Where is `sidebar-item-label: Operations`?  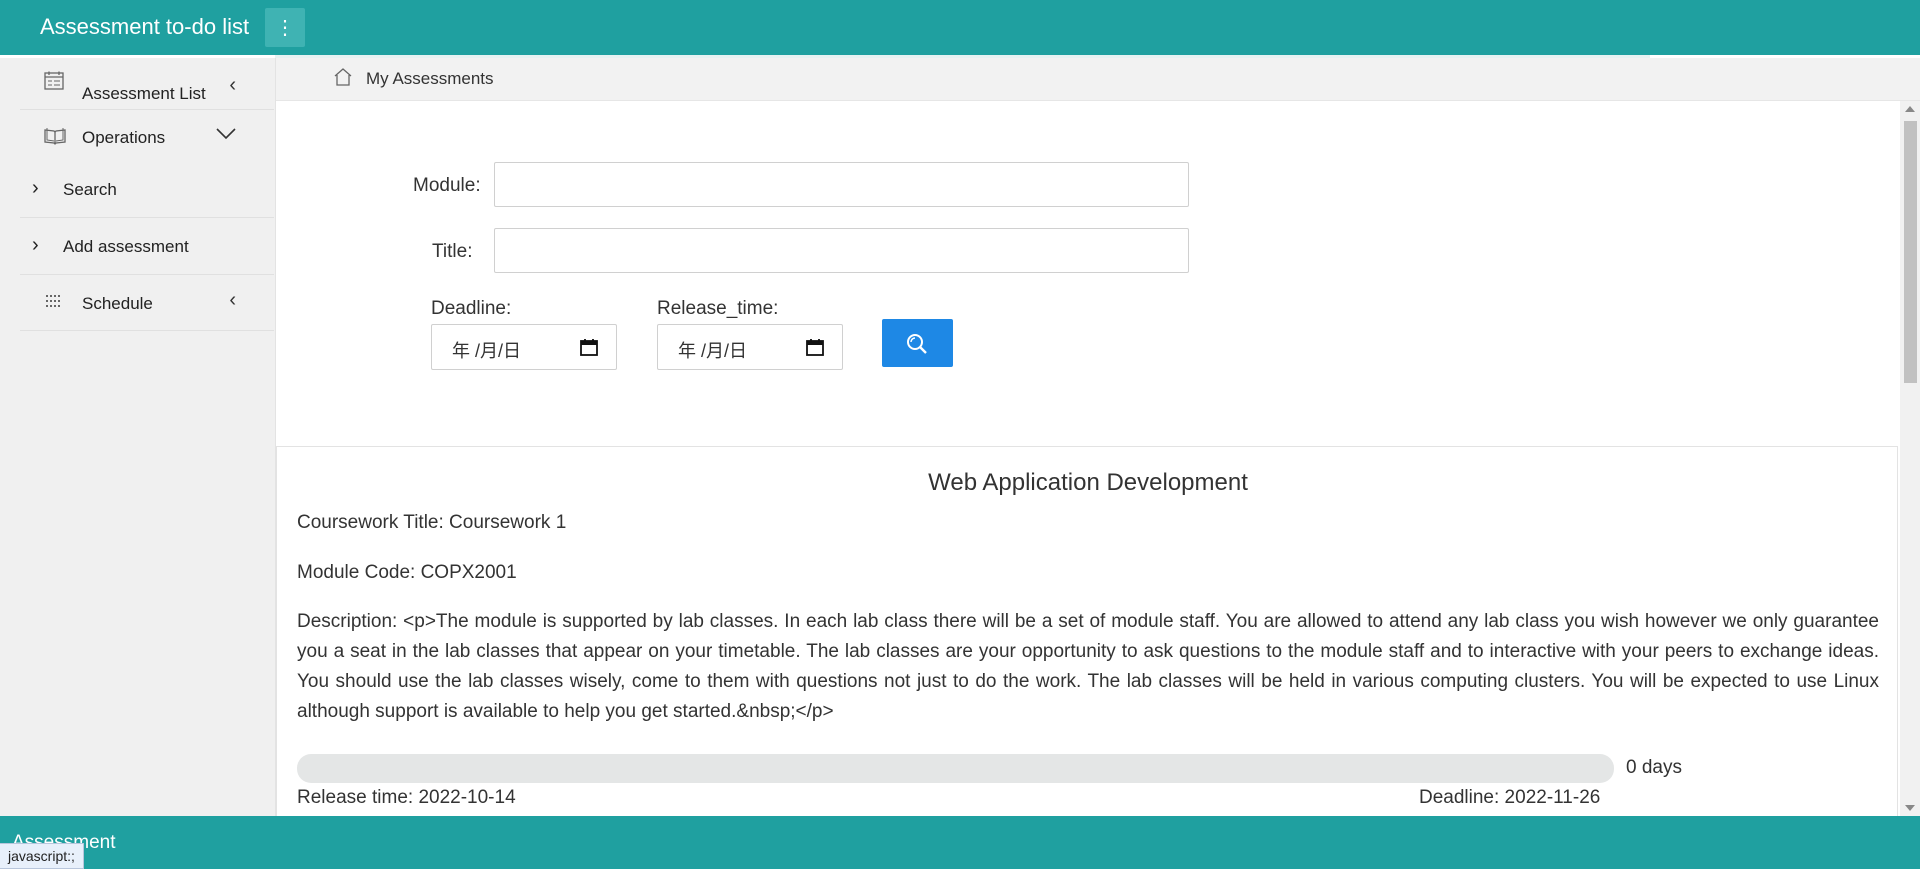
sidebar-item-label: Operations is located at coordinates (124, 137).